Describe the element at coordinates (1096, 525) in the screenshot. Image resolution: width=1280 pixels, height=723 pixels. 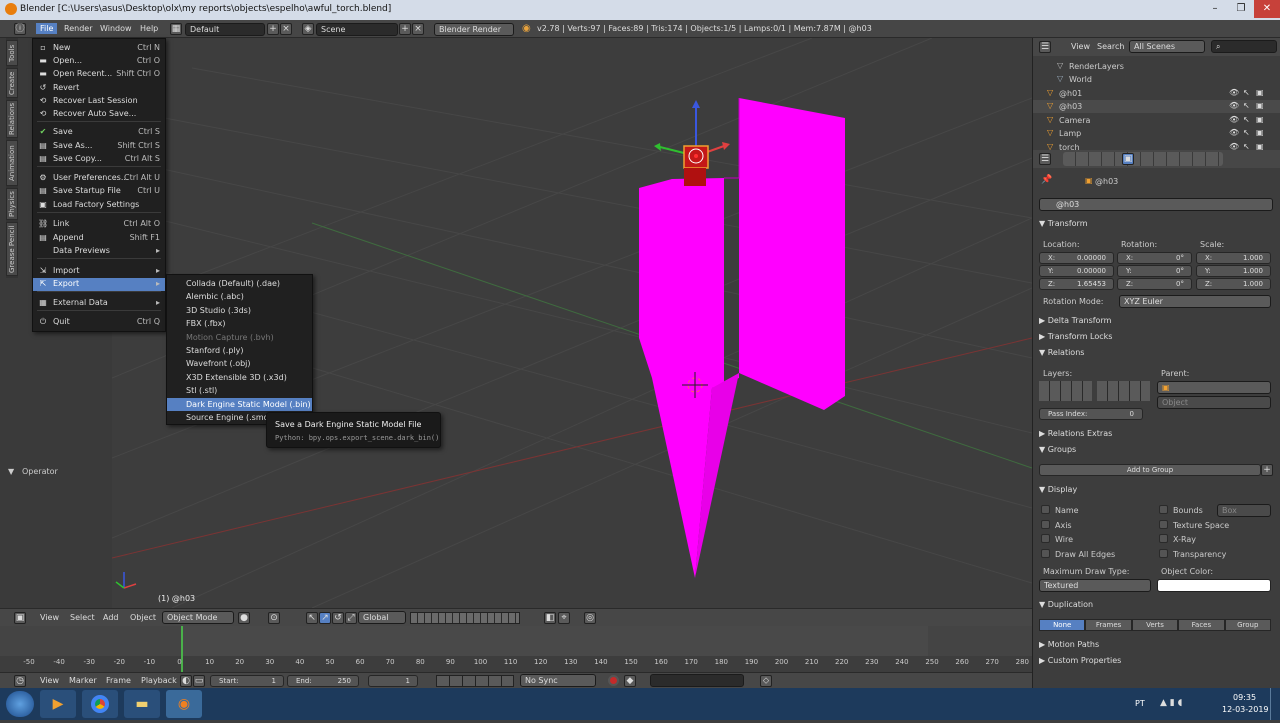
I see `display-check-axis: Axis` at that location.